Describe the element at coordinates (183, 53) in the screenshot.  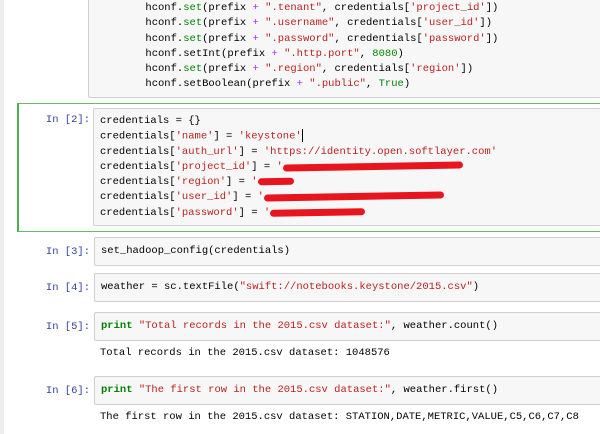
I see `code-token: hconf.setInt(prefix` at that location.